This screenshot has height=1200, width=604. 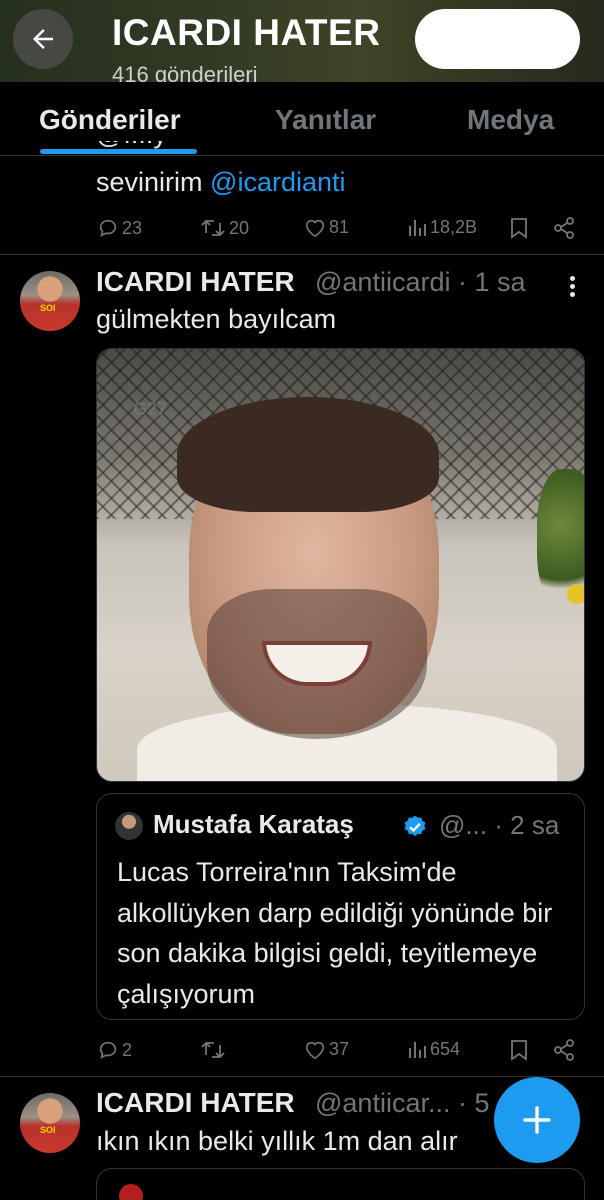 I want to click on tweet-text: ıkın ıkın belki yıllık 1m dan alır, so click(x=277, y=1141).